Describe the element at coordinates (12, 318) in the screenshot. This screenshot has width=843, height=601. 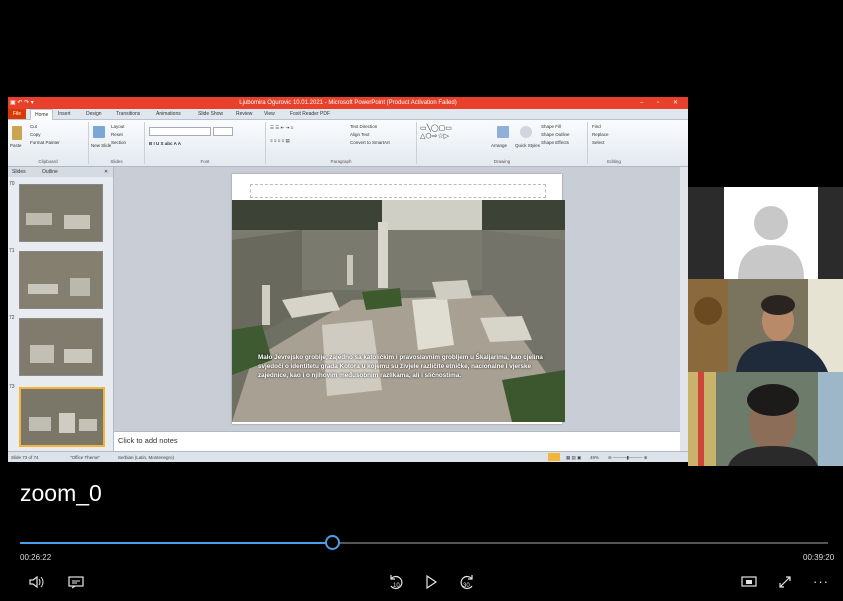
I see `thumb-number: 72` at that location.